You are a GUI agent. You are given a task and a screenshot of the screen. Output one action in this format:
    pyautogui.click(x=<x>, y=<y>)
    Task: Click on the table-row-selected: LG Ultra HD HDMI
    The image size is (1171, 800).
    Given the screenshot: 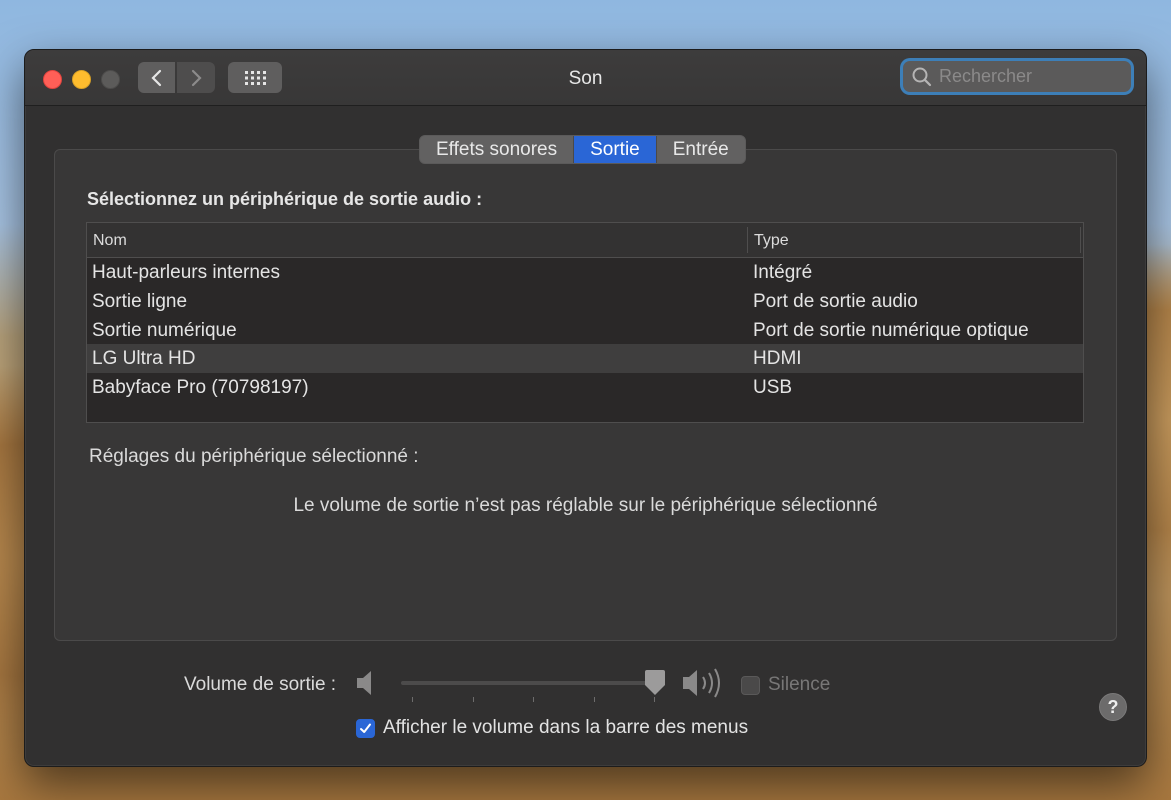 What is the action you would take?
    pyautogui.click(x=585, y=358)
    